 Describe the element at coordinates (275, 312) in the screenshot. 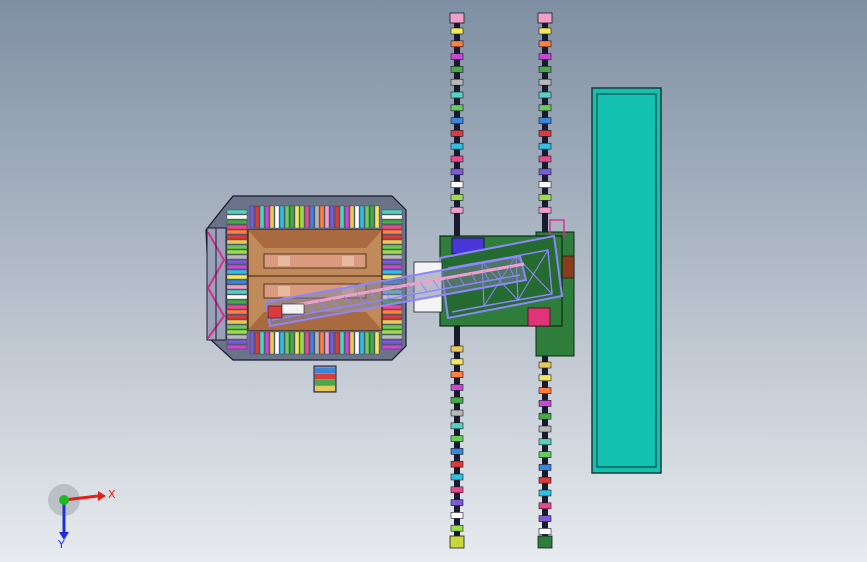

I see `boom-red-block` at that location.